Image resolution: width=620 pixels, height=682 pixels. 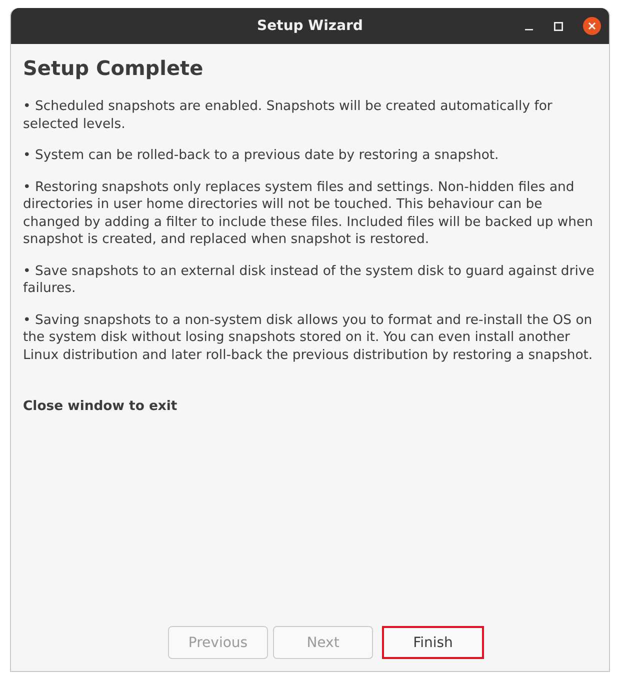 What do you see at coordinates (310, 26) in the screenshot?
I see `window-title: Setup Wizard` at bounding box center [310, 26].